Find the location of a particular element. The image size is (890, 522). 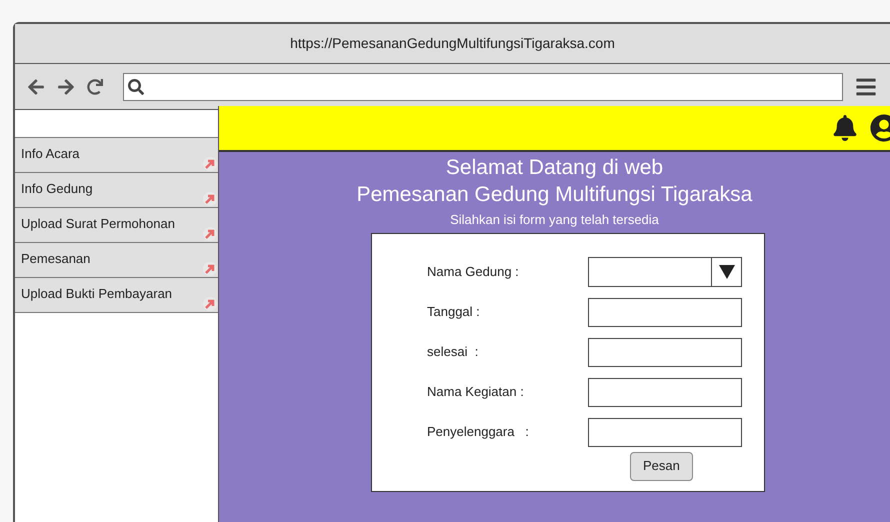

bell-icon is located at coordinates (845, 128).